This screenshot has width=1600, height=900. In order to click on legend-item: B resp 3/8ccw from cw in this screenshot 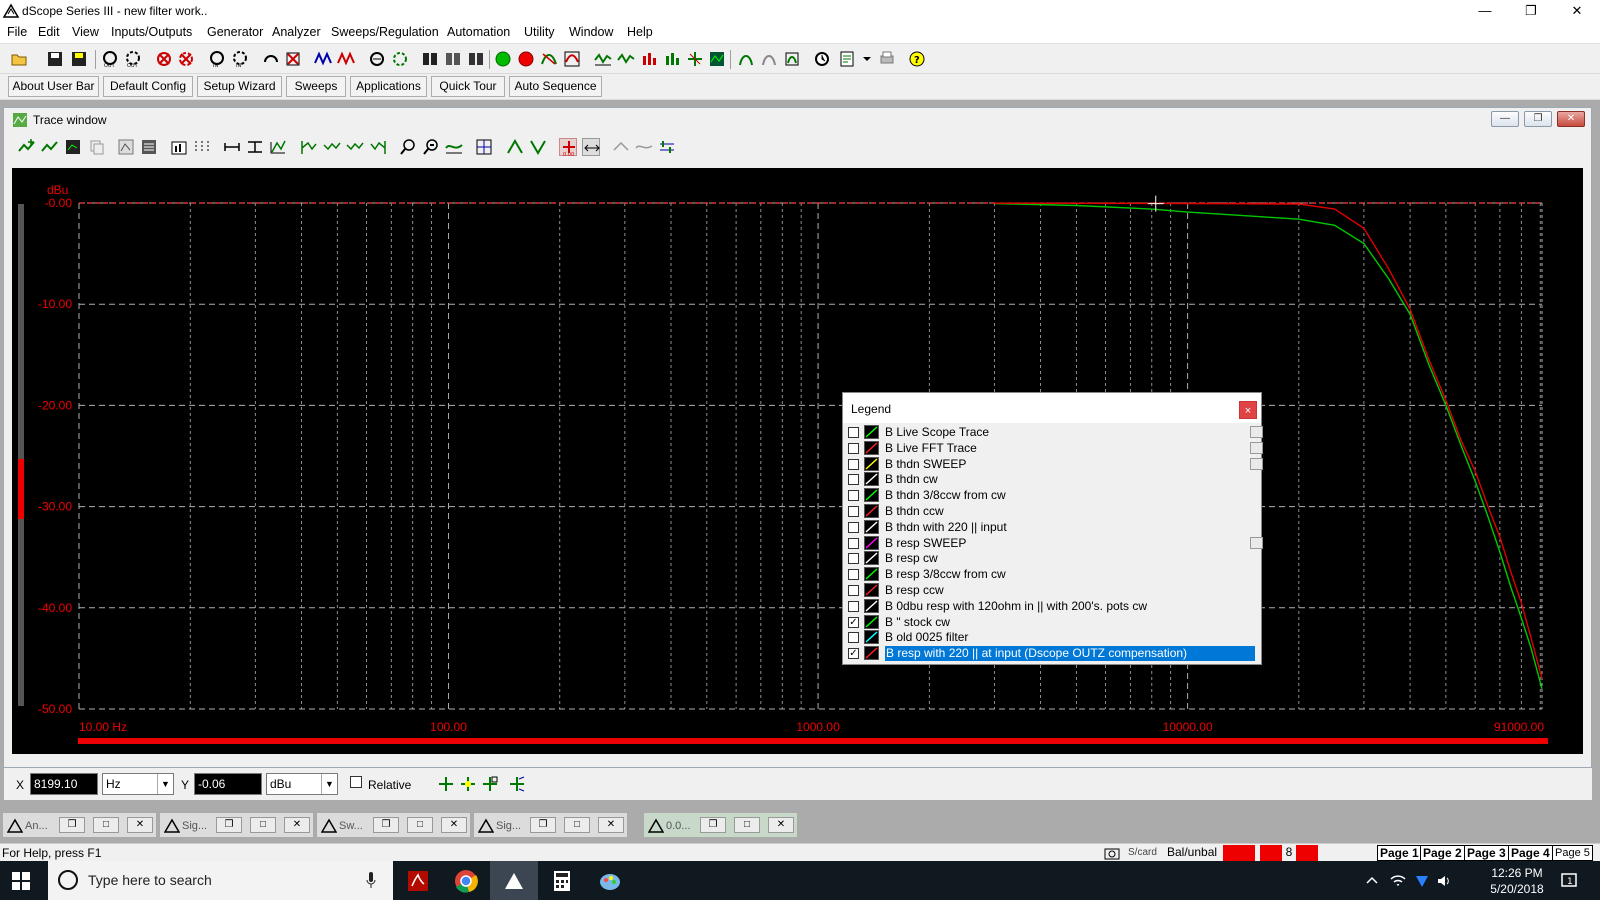, I will do `click(1045, 574)`.